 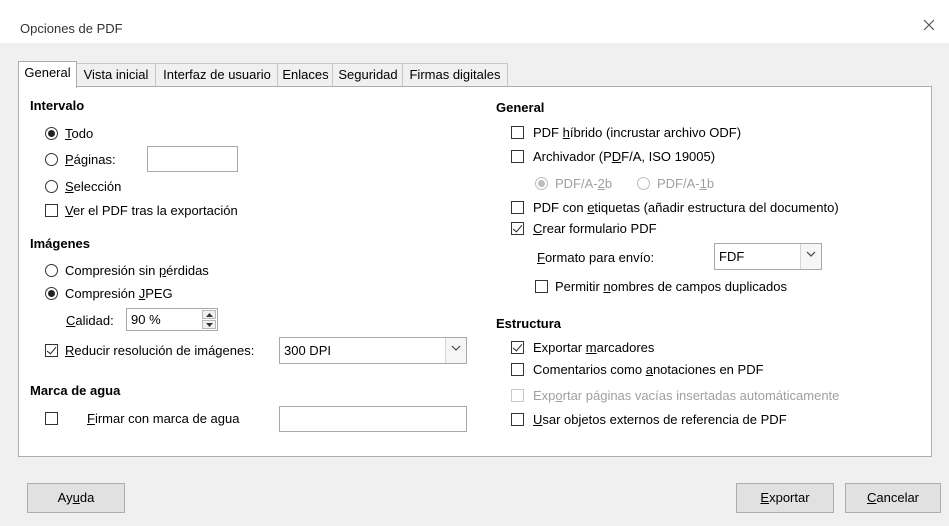 I want to click on radio-pages-label: Páginas:, so click(x=90, y=159).